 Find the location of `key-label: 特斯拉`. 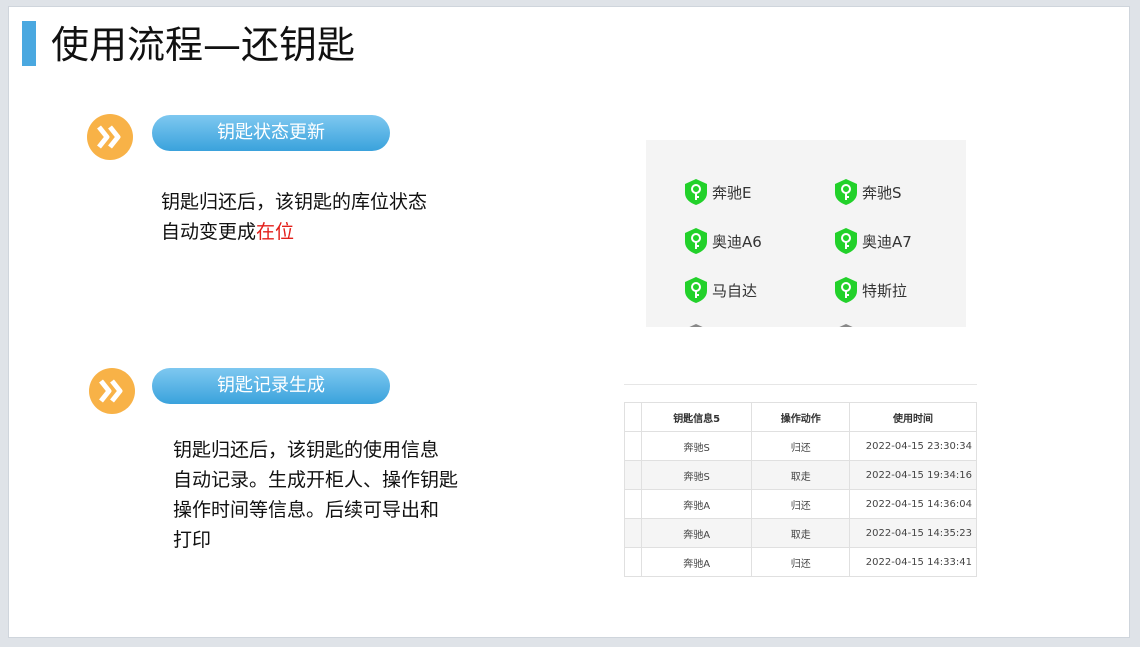

key-label: 特斯拉 is located at coordinates (885, 290).